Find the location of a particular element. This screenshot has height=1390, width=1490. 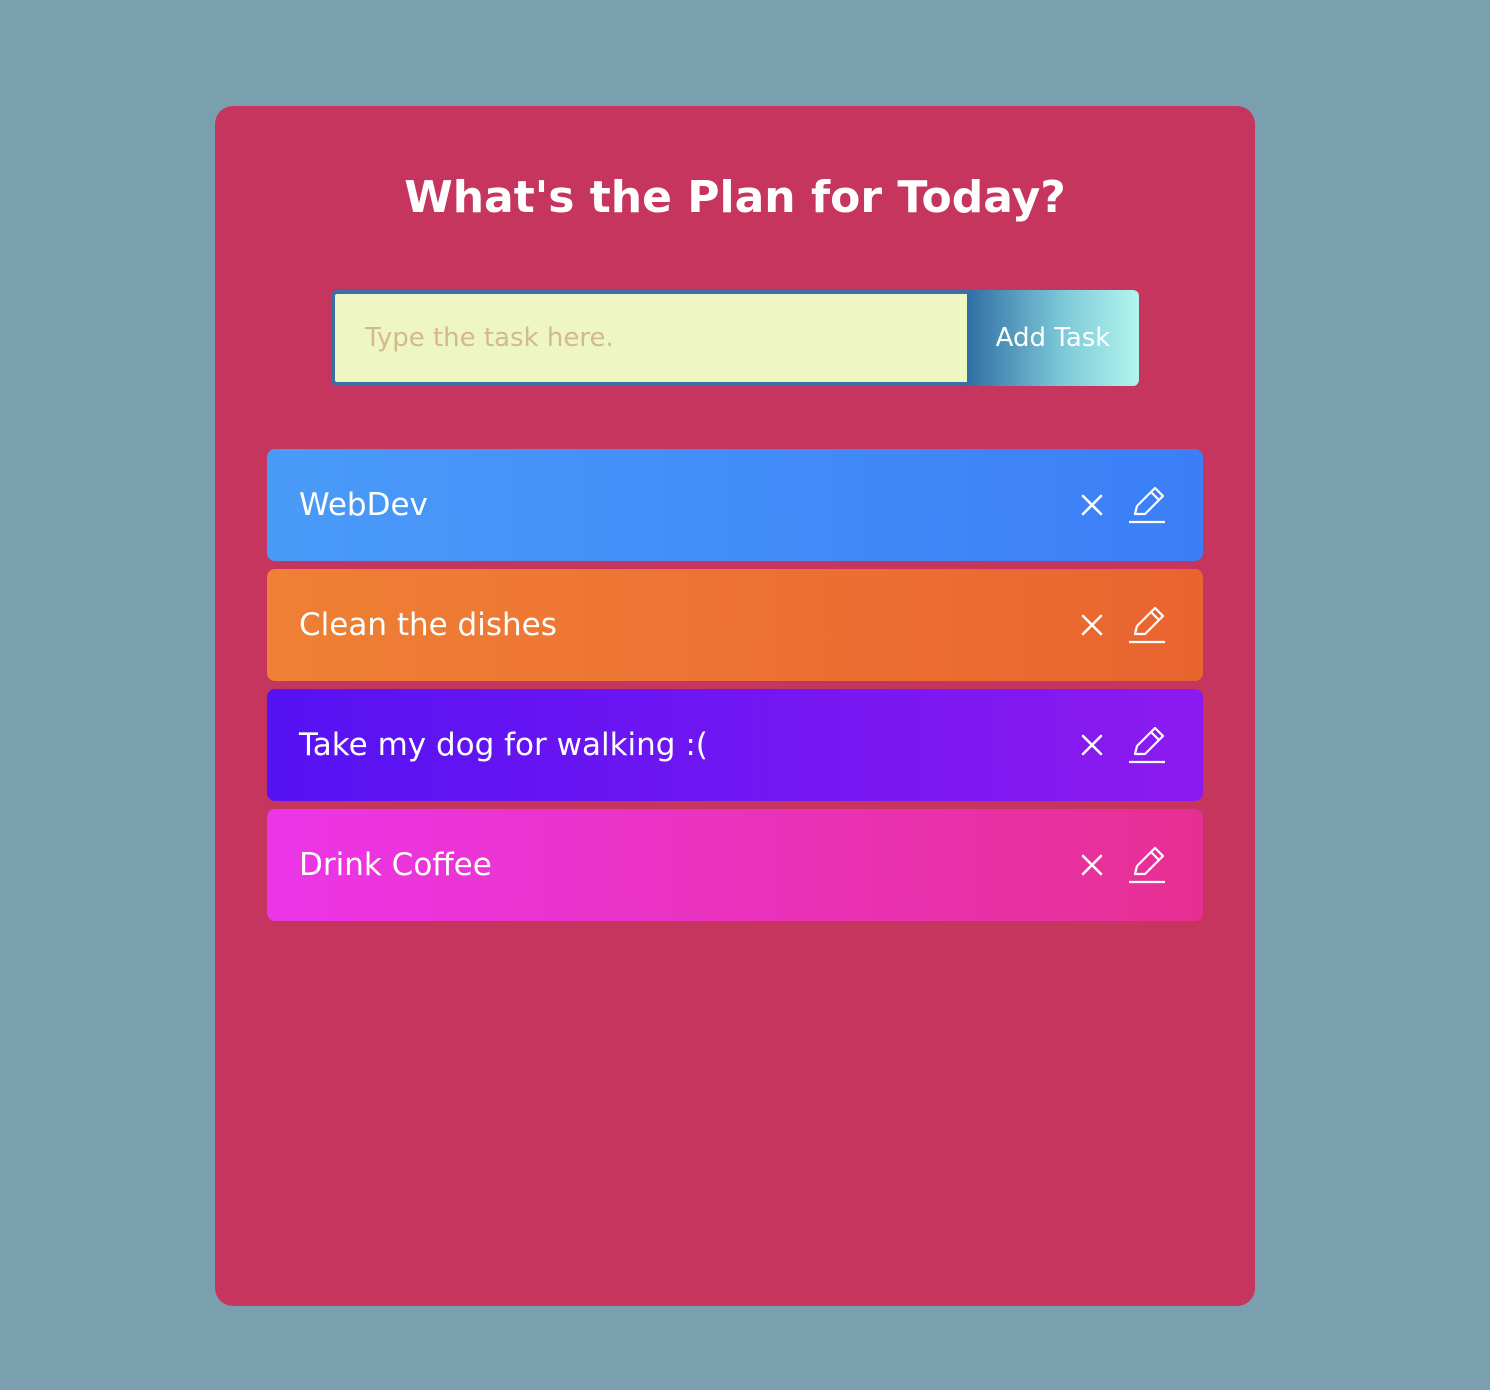

todo-item-text: WebDev is located at coordinates (363, 505).